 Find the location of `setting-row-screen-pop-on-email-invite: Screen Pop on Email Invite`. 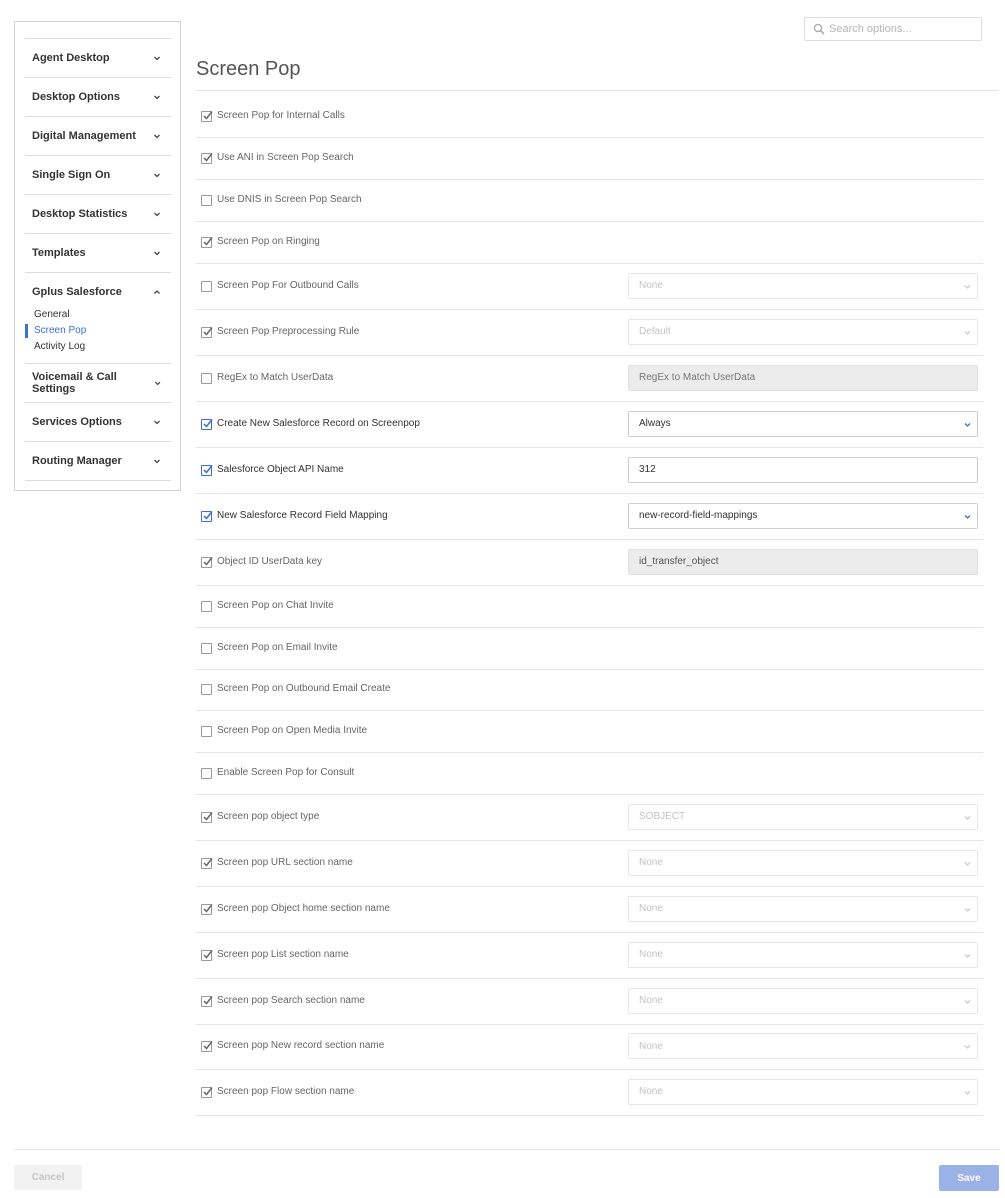

setting-row-screen-pop-on-email-invite: Screen Pop on Email Invite is located at coordinates (589, 649).